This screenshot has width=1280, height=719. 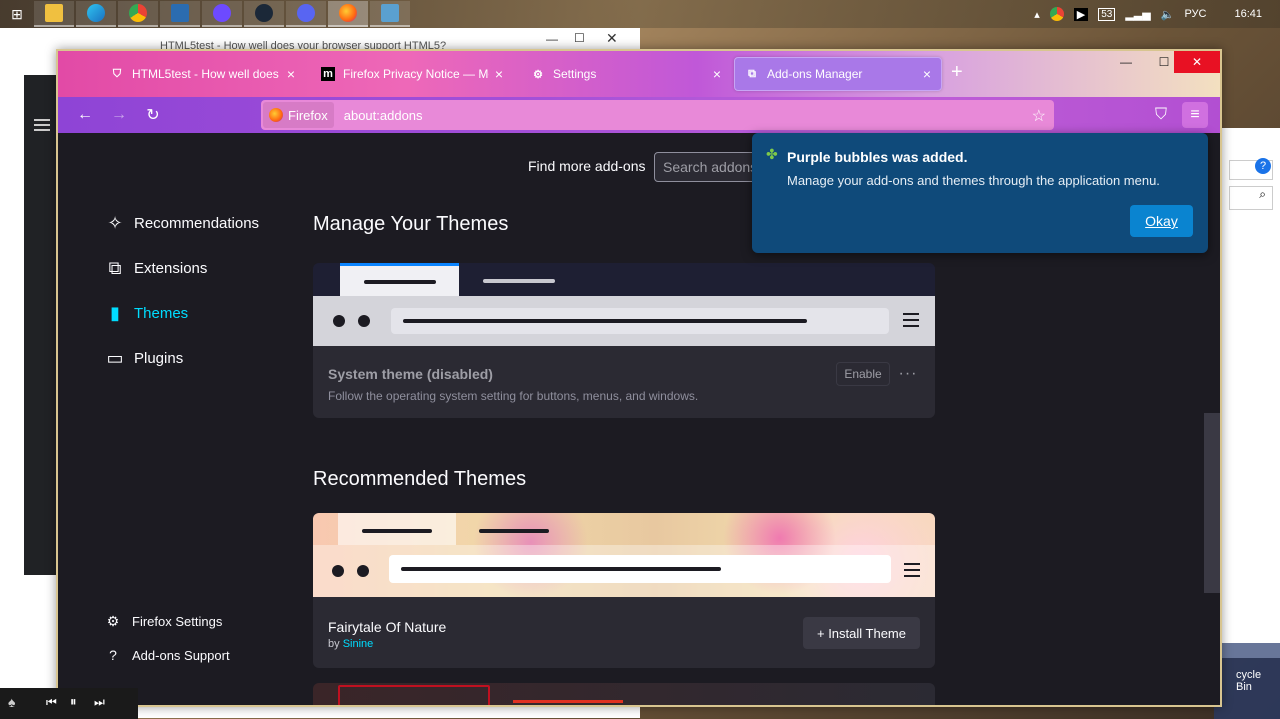 I want to click on file-explorer-icon, so click(x=54, y=14).